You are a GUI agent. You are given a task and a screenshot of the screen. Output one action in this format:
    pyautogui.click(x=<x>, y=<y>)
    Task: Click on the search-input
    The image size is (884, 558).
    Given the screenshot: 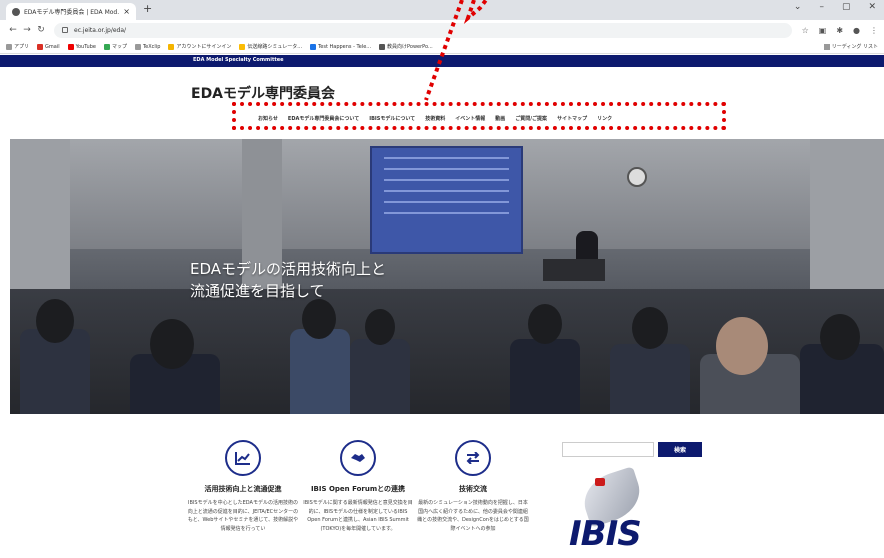 What is the action you would take?
    pyautogui.click(x=608, y=449)
    